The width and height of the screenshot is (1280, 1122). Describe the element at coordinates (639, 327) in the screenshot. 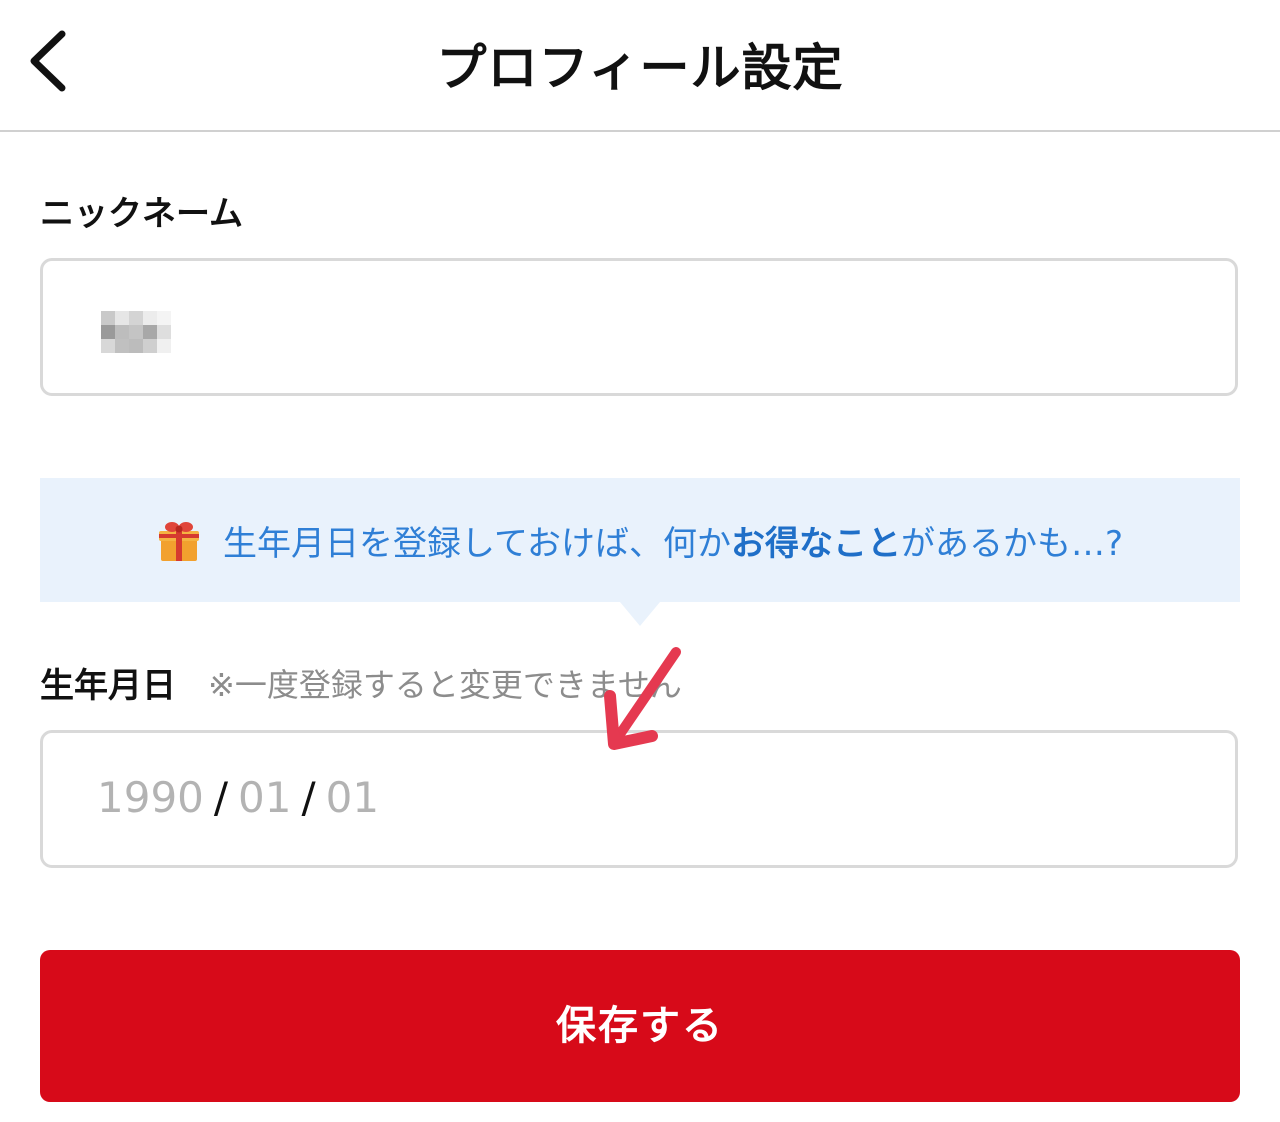

I see `nickname-input` at that location.